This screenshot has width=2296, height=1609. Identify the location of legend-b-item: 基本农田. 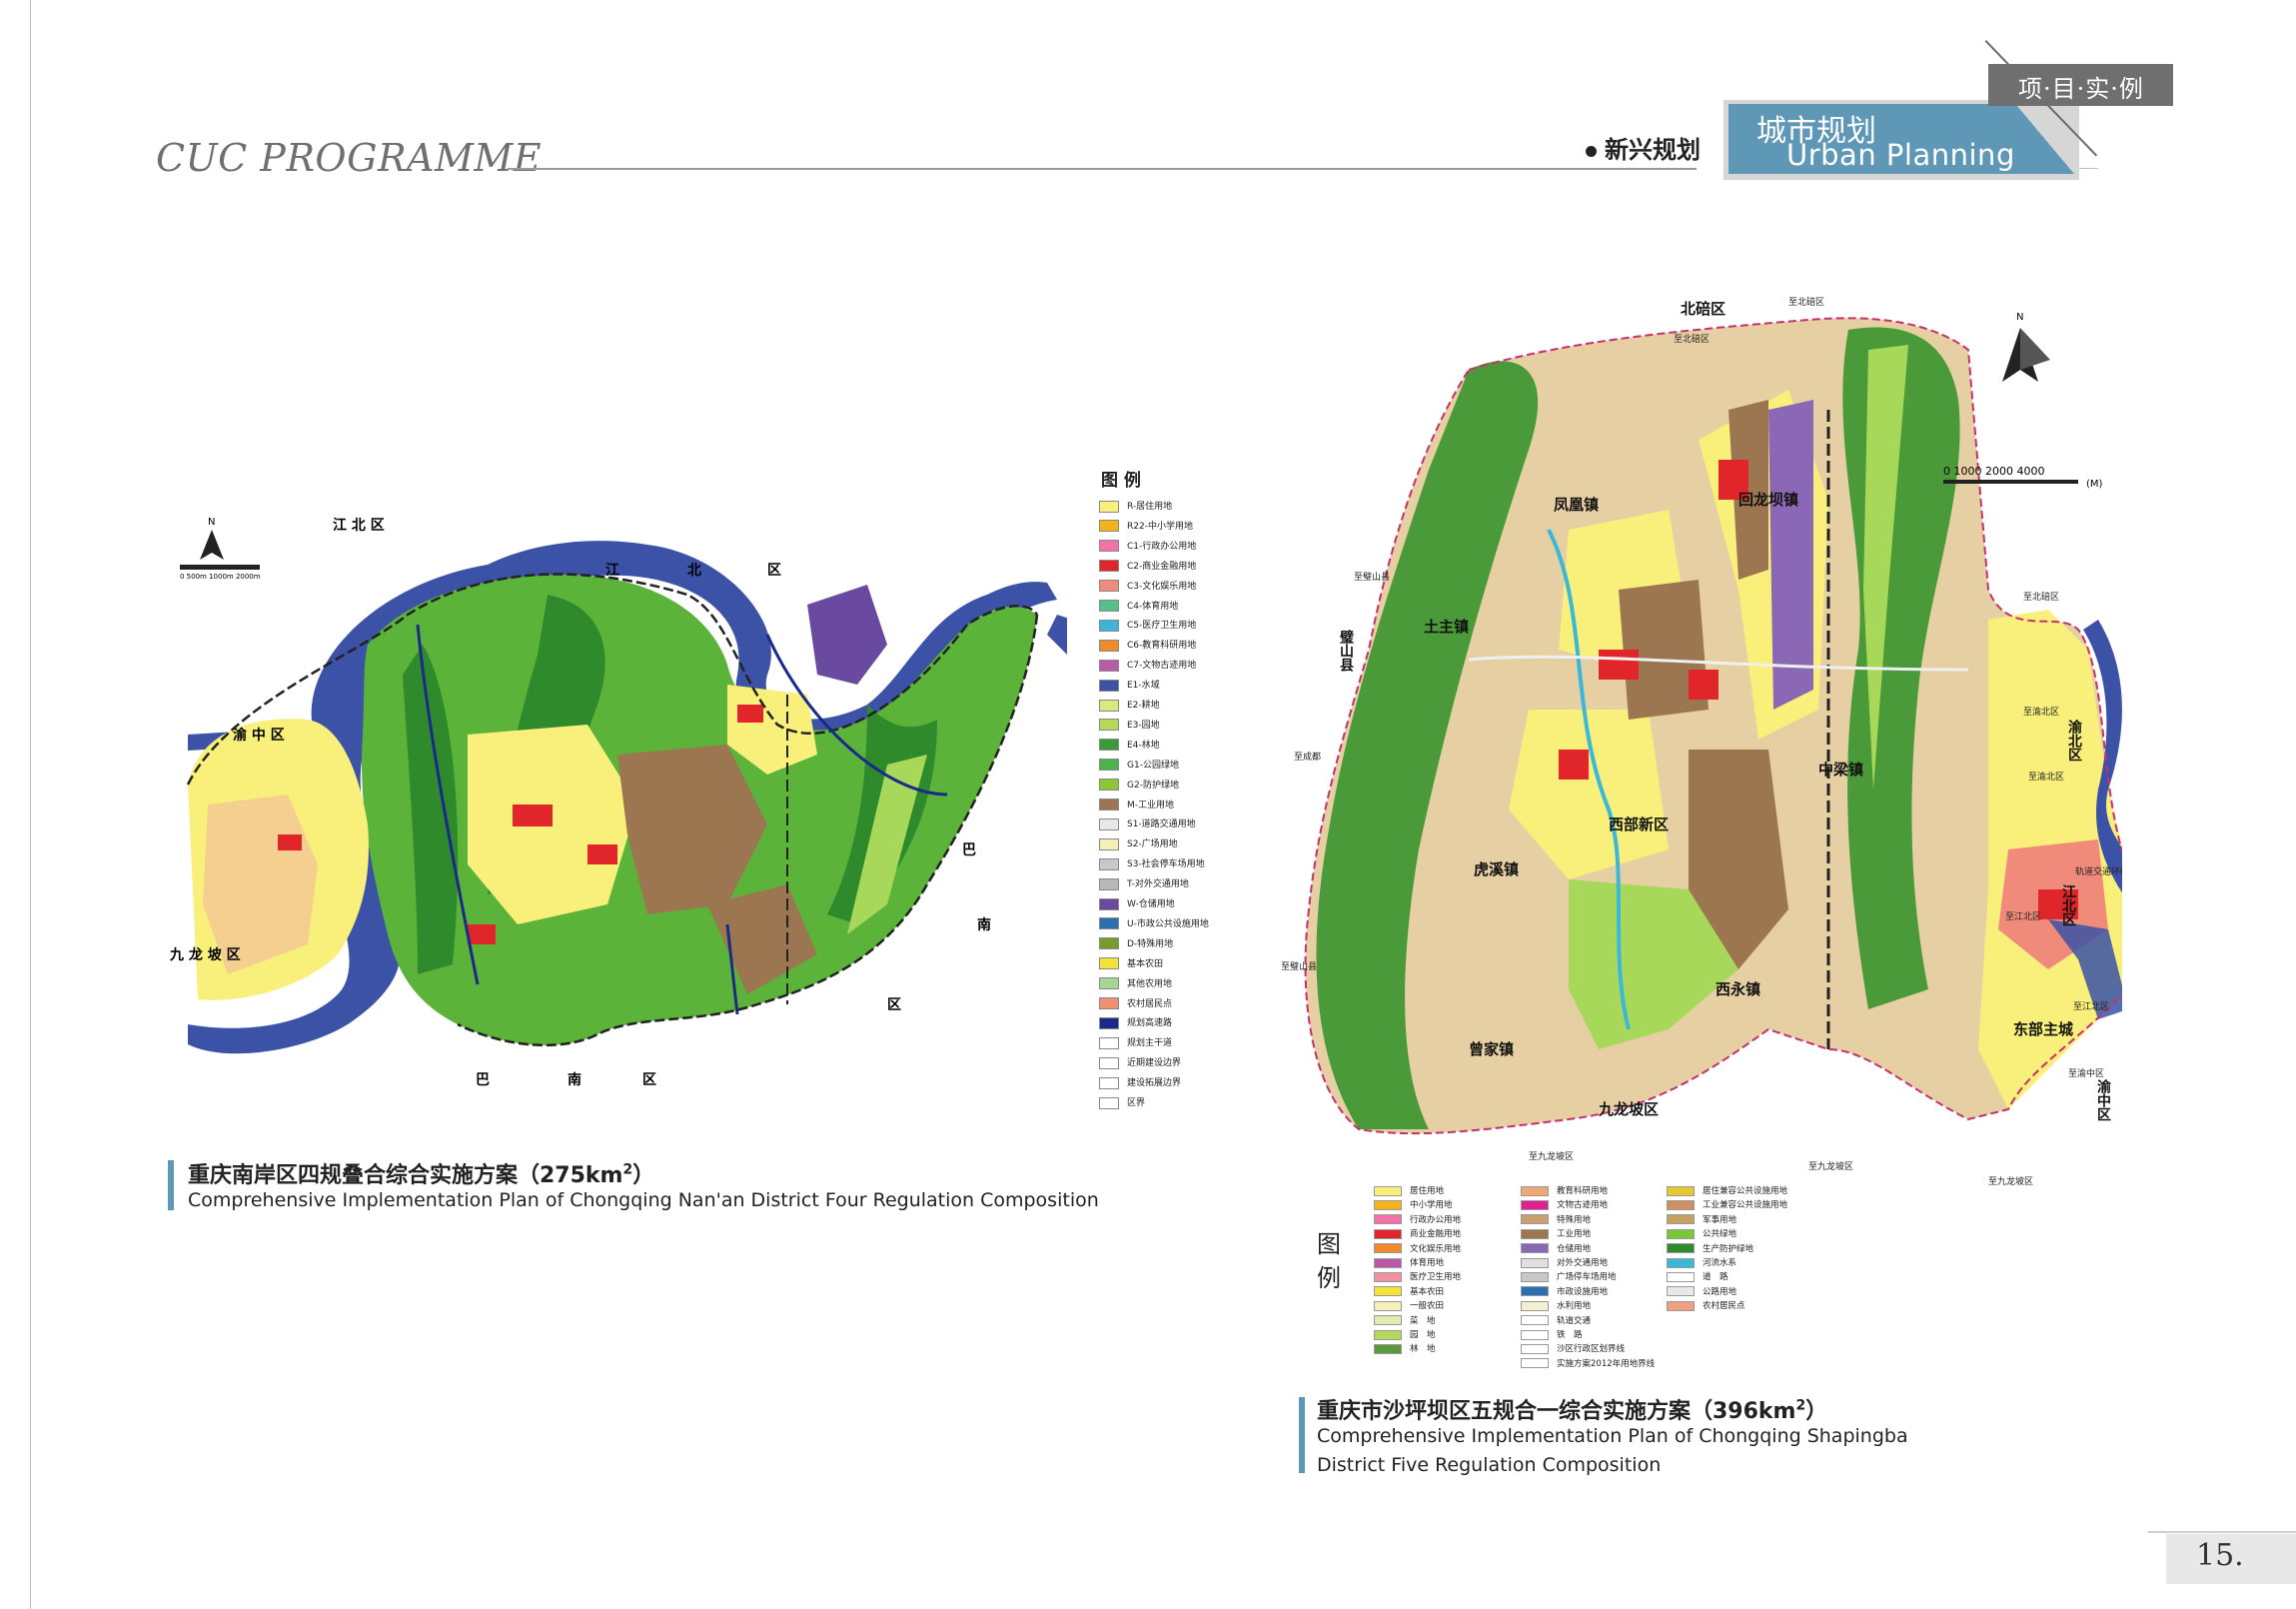
(1409, 1292).